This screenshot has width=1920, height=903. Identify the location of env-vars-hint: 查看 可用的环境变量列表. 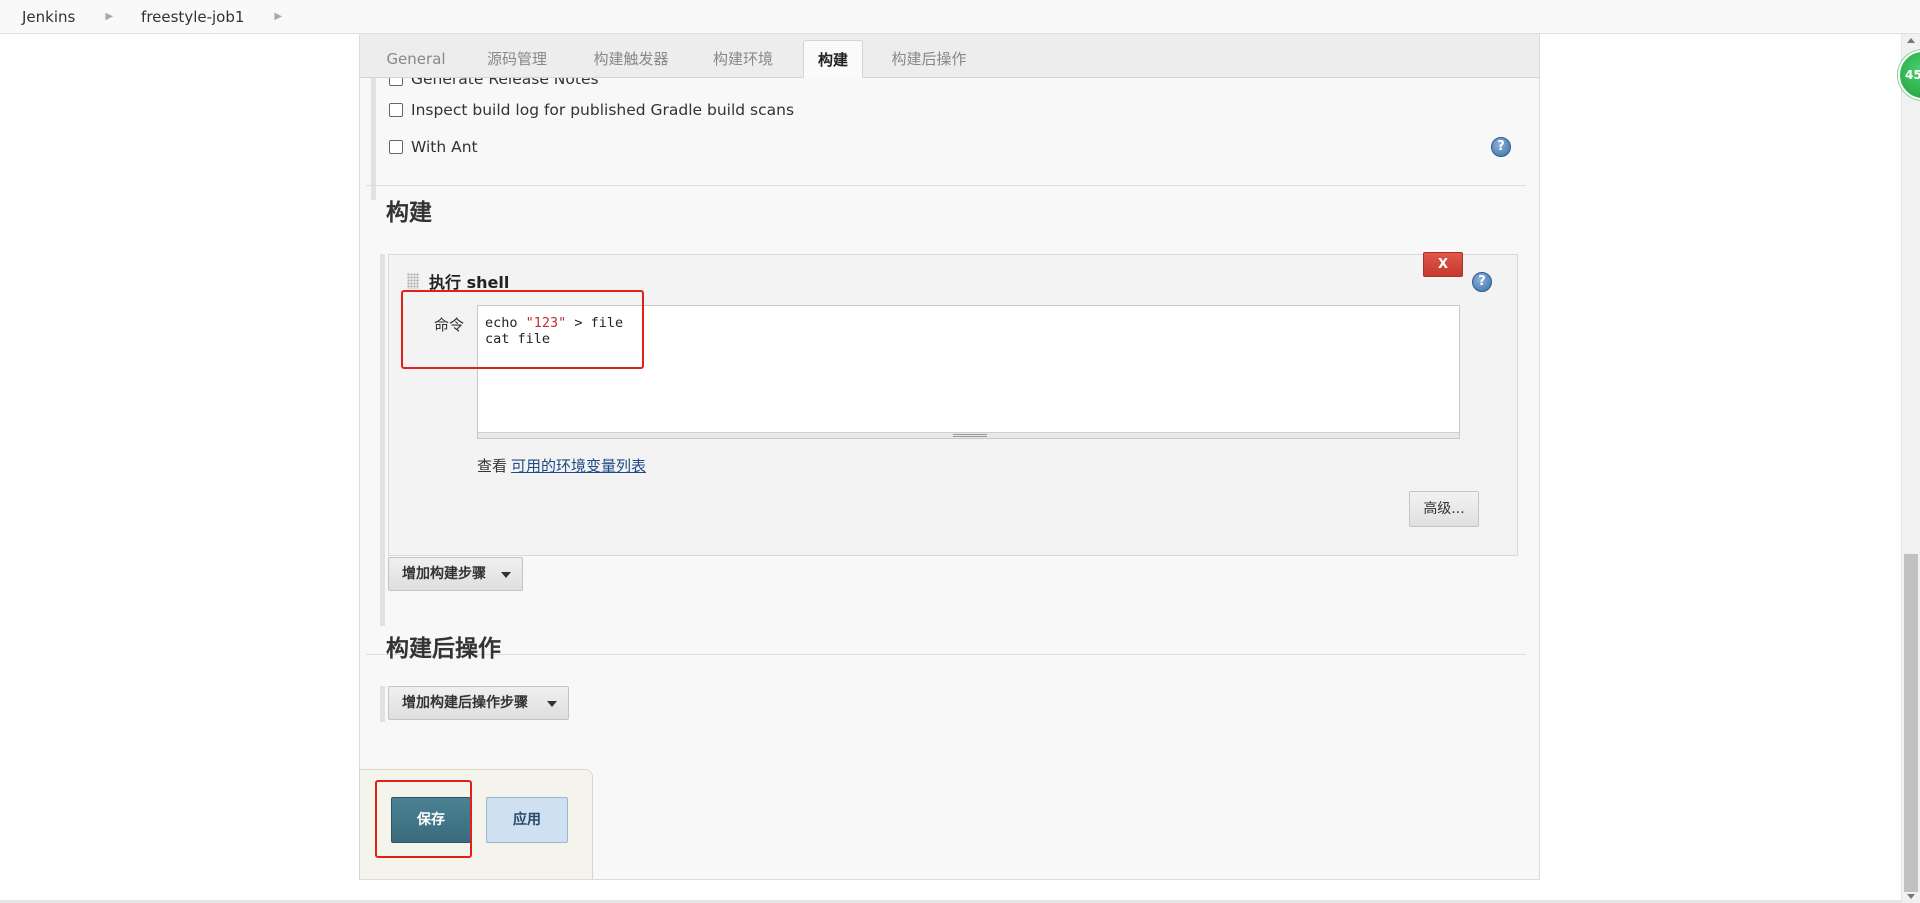
(562, 466).